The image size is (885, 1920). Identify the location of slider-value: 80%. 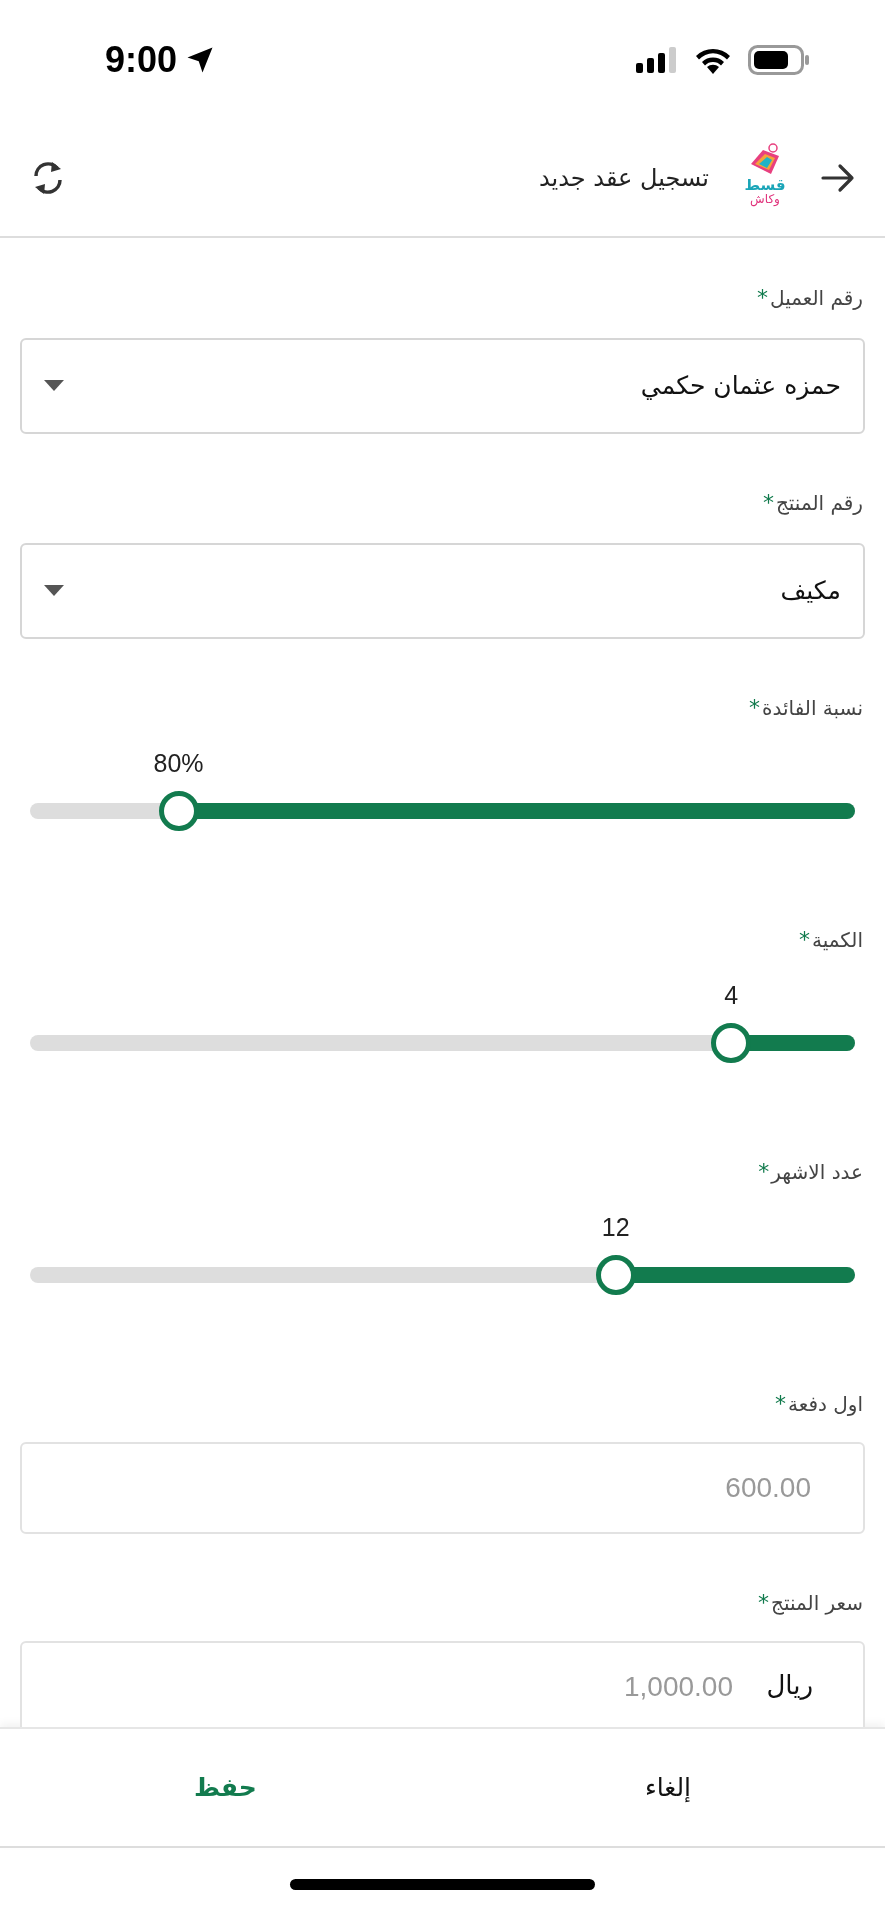
(178, 763).